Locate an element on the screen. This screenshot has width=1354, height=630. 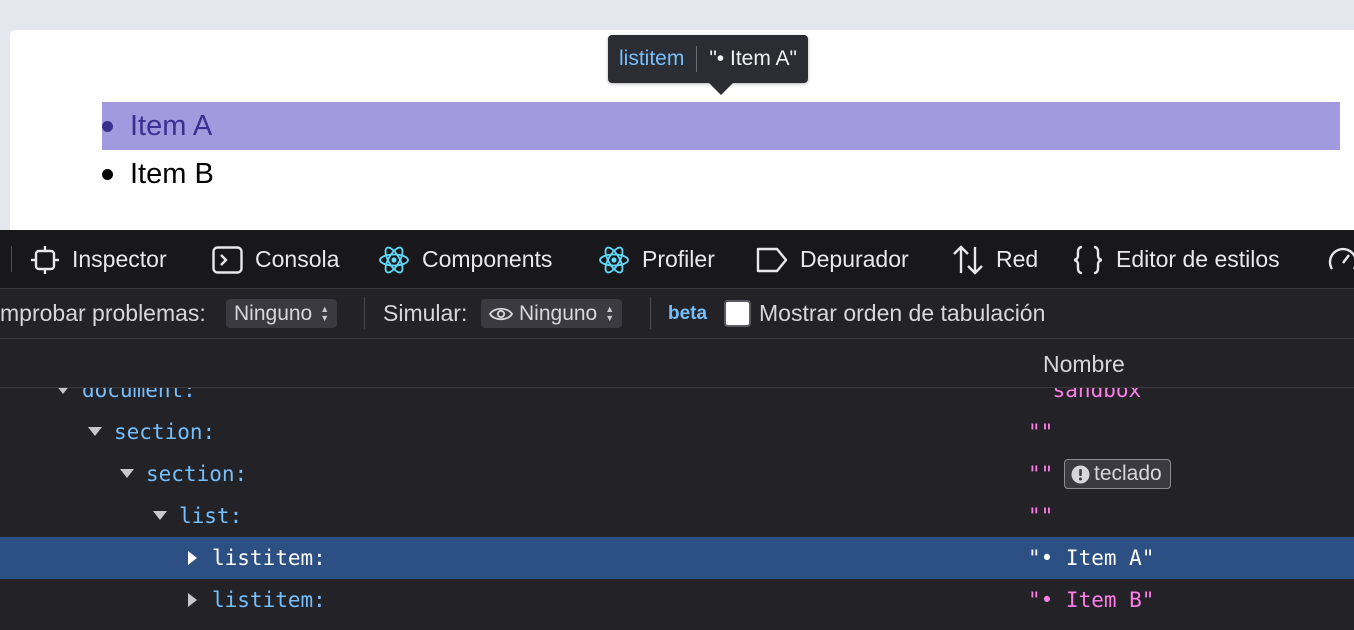
tab-console: Consola is located at coordinates (275, 259).